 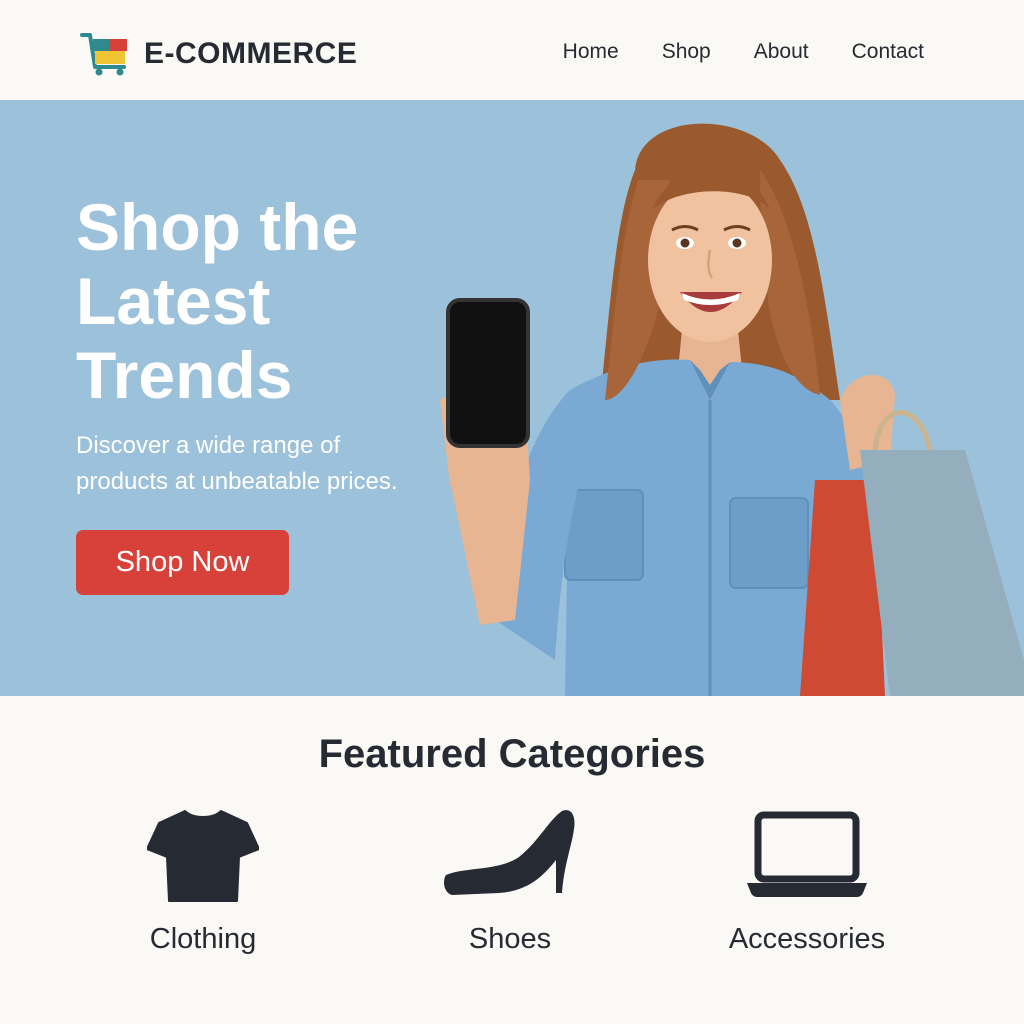 What do you see at coordinates (217, 227) in the screenshot?
I see `hero-title-line: Shop the` at bounding box center [217, 227].